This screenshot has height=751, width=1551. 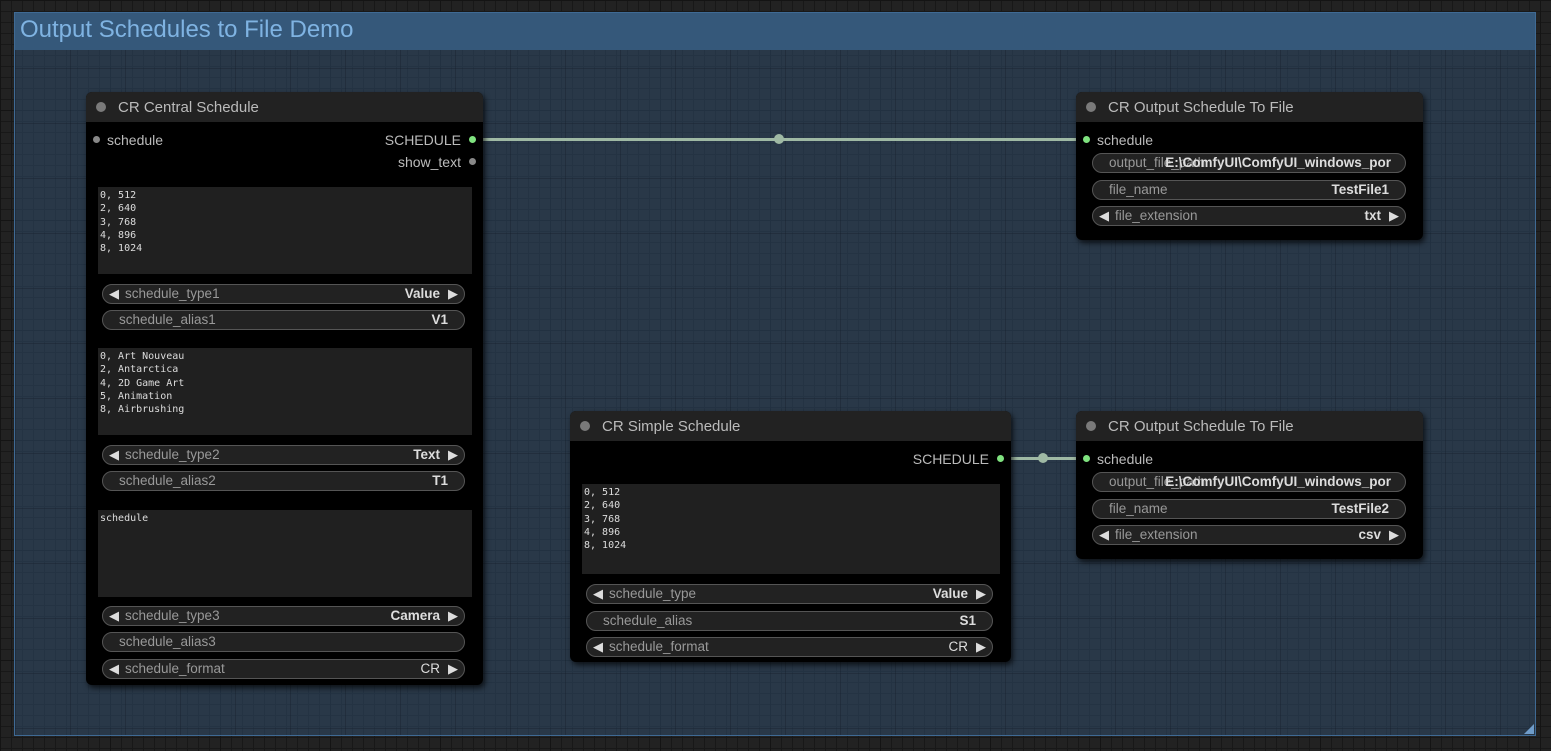 What do you see at coordinates (187, 29) in the screenshot?
I see `group-title: Output Schedules to File Demo` at bounding box center [187, 29].